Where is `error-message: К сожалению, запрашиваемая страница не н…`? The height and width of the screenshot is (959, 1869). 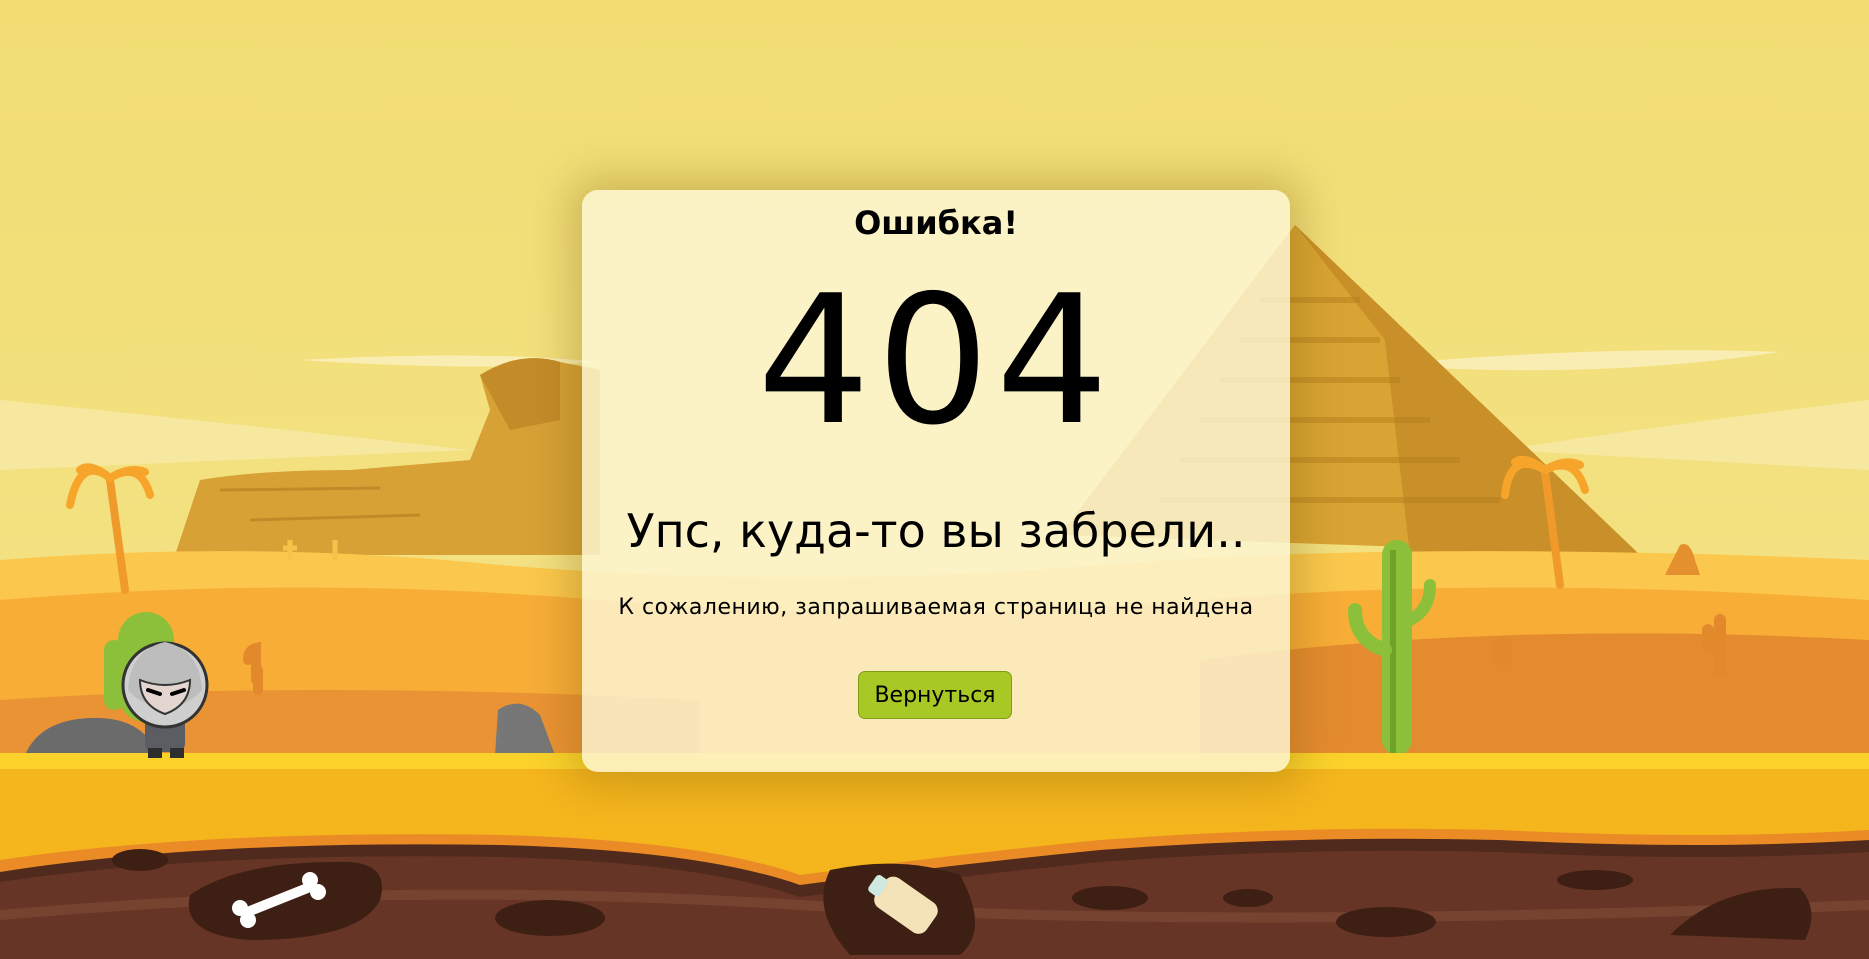
error-message: К сожалению, запрашиваемая страница не н… is located at coordinates (936, 607).